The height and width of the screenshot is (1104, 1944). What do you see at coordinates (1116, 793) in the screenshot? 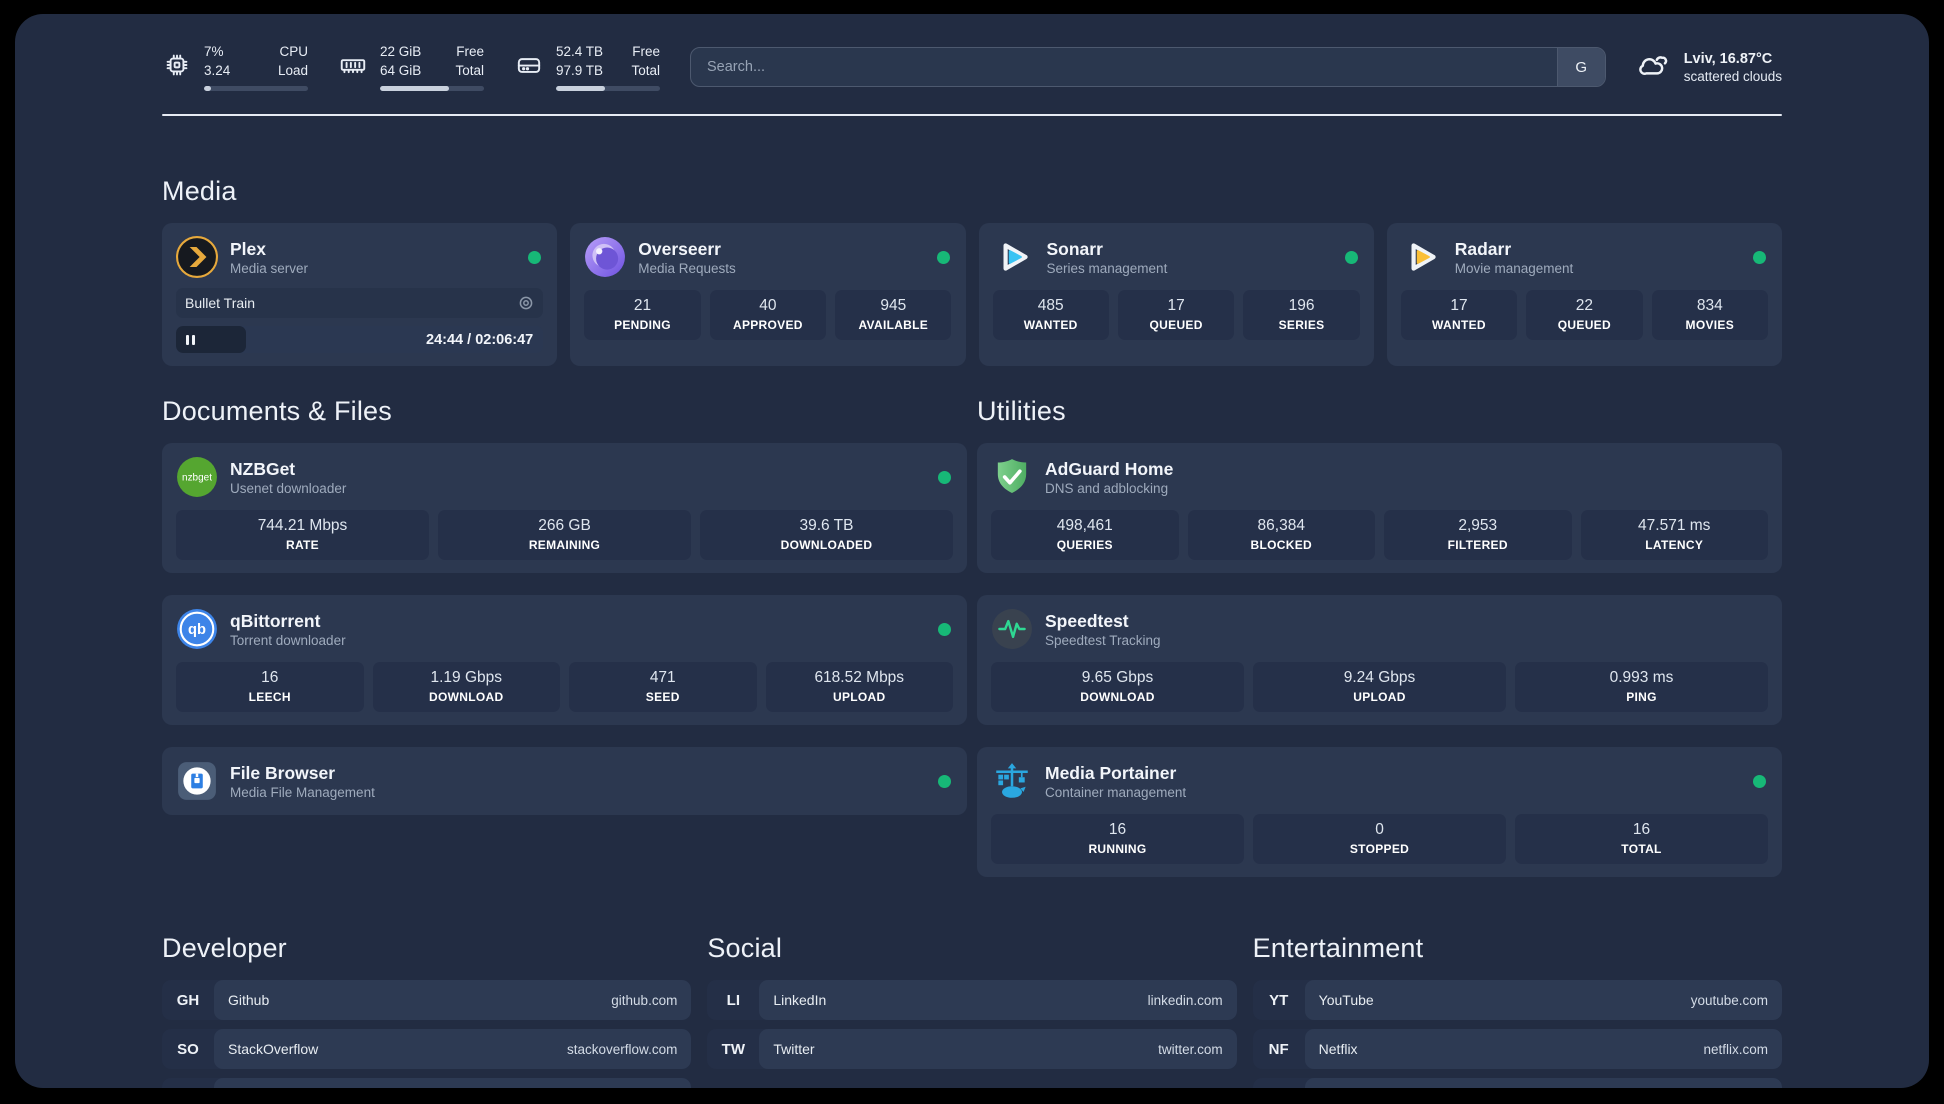
I see `app-subtitle: Container management` at bounding box center [1116, 793].